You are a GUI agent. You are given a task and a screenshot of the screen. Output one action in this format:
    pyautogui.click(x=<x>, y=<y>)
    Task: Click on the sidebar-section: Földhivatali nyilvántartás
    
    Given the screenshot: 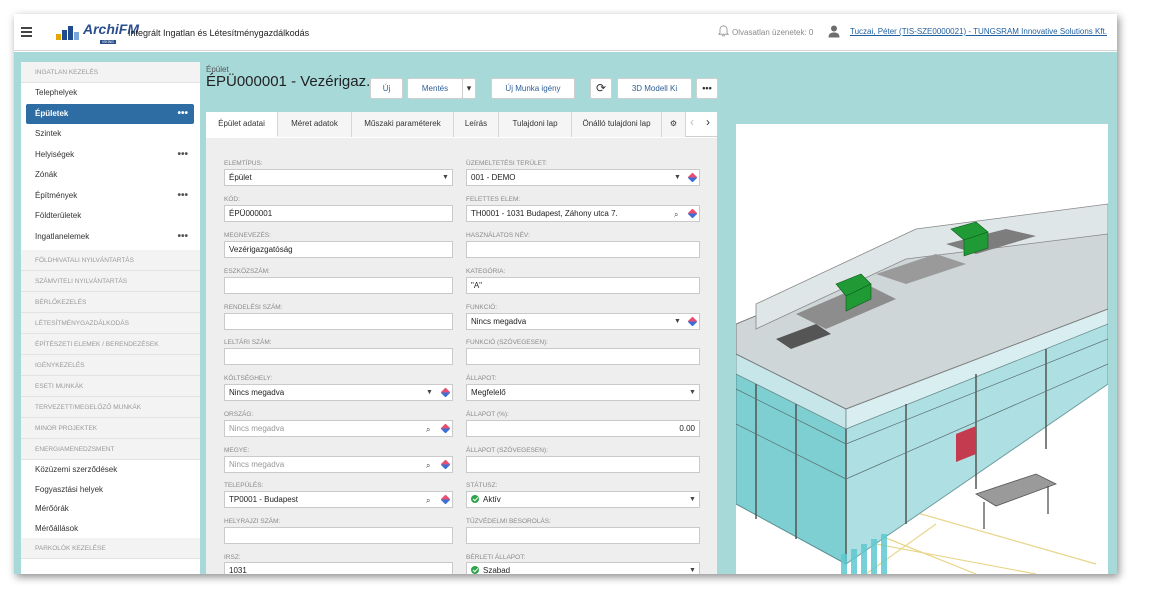 What is the action you would take?
    pyautogui.click(x=110, y=260)
    